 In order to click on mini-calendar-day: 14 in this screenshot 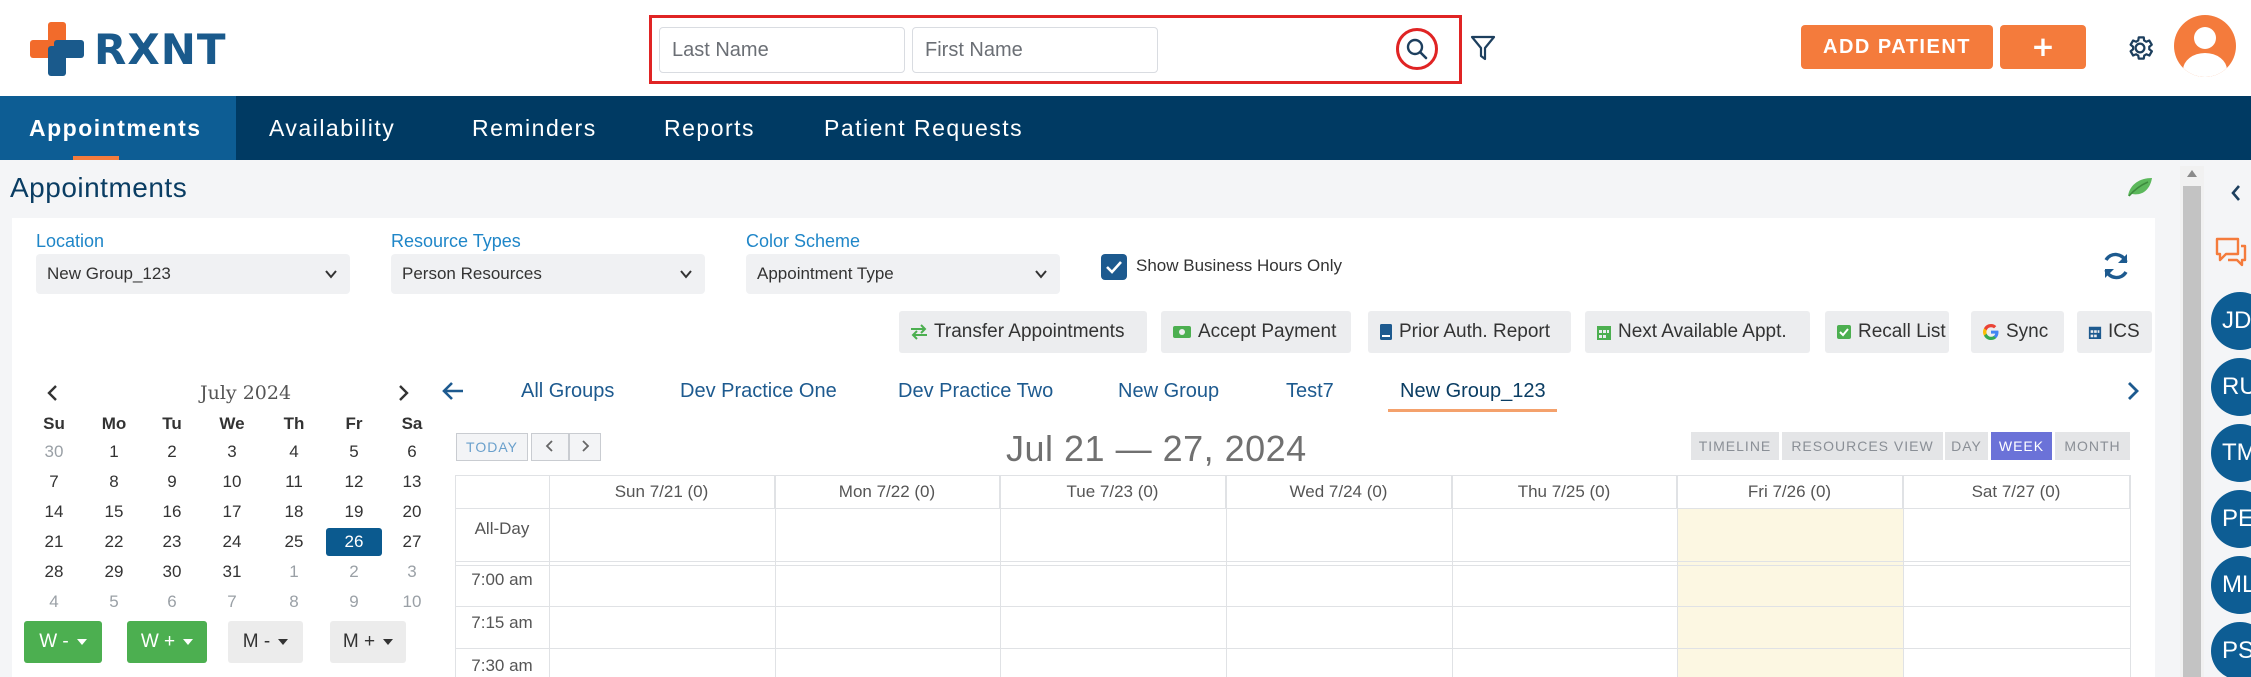, I will do `click(54, 512)`.